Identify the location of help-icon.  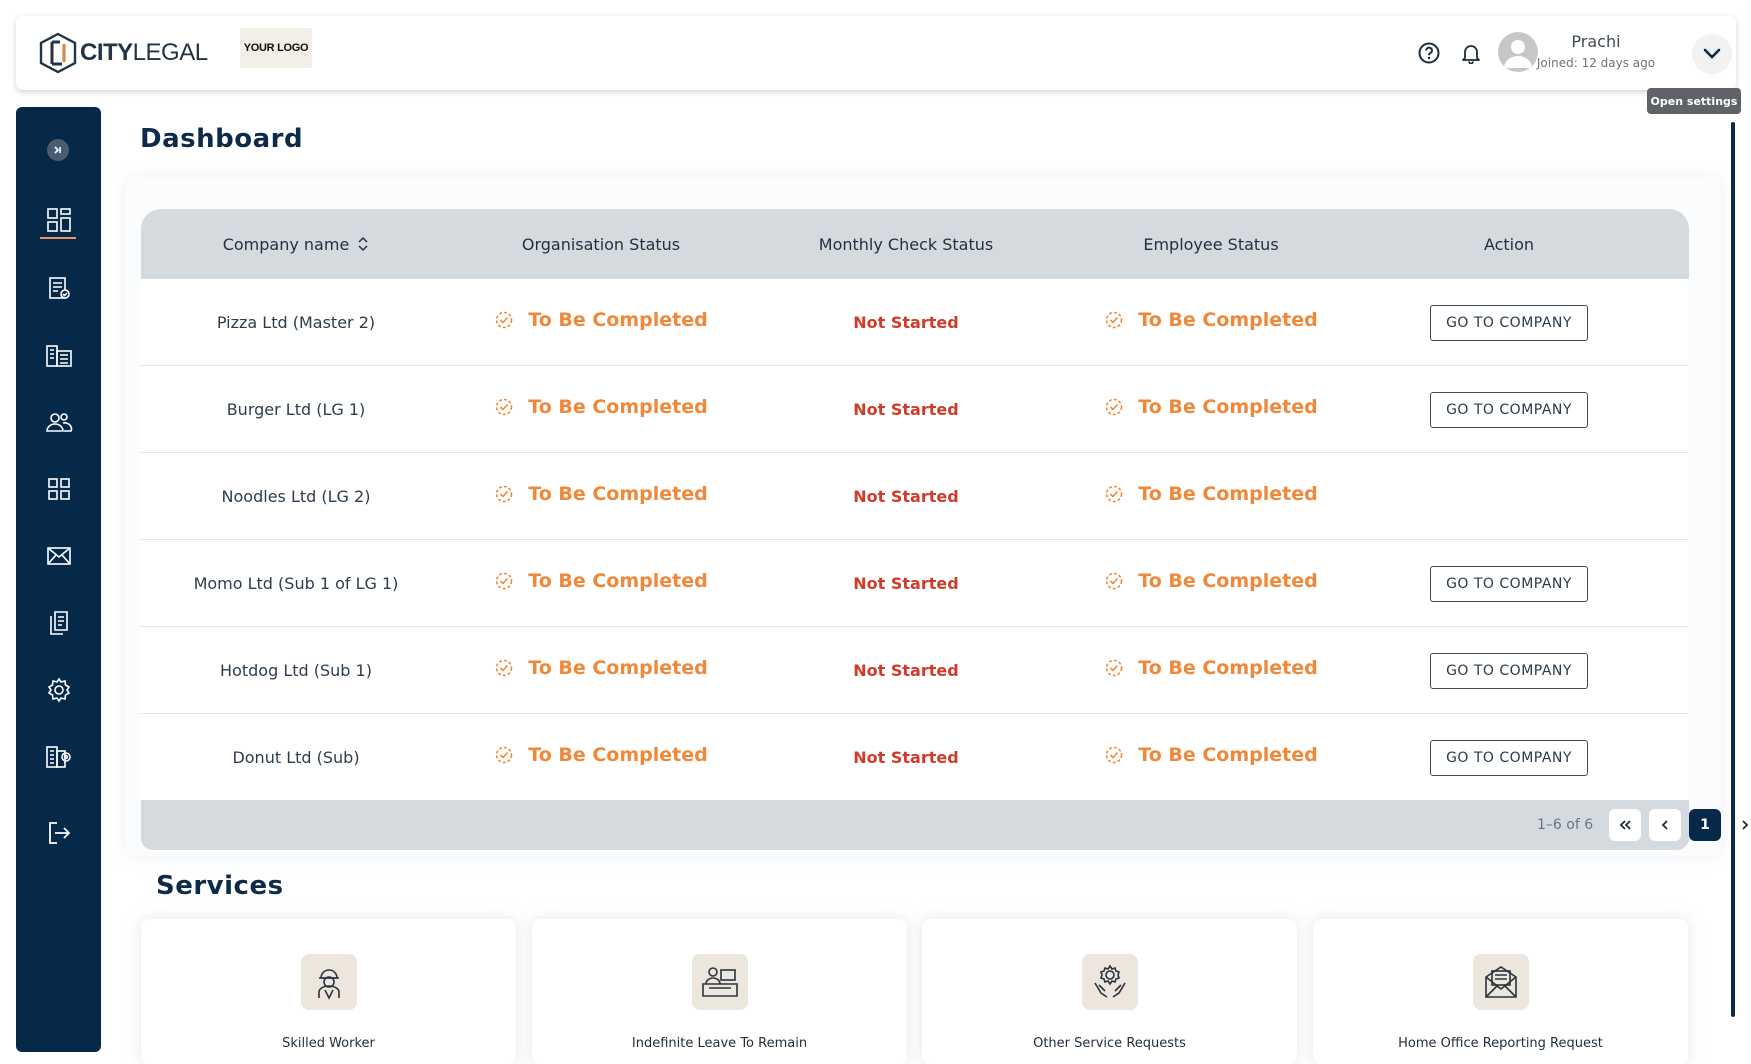
(1429, 53).